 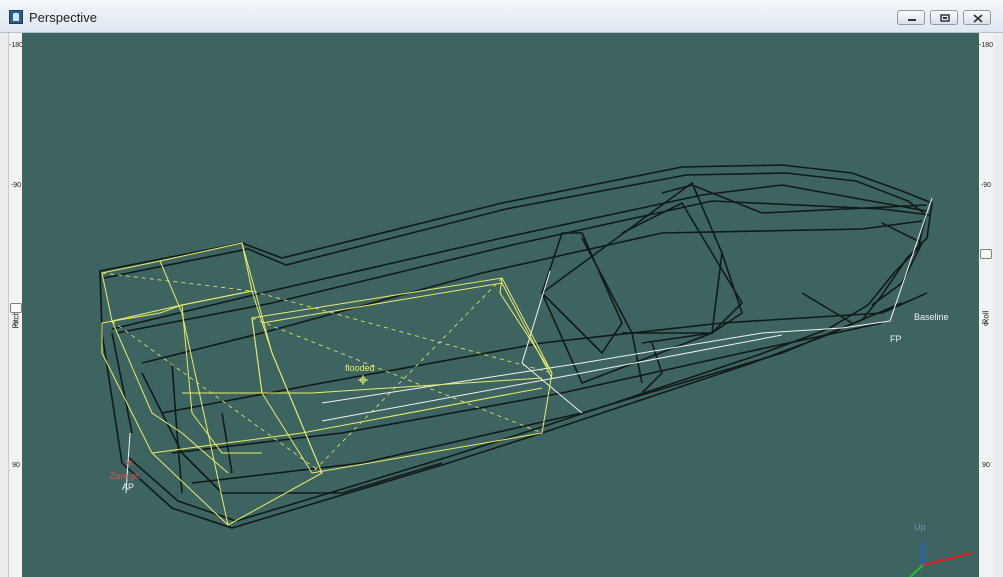 I want to click on roll-slider-thumb, so click(x=986, y=254).